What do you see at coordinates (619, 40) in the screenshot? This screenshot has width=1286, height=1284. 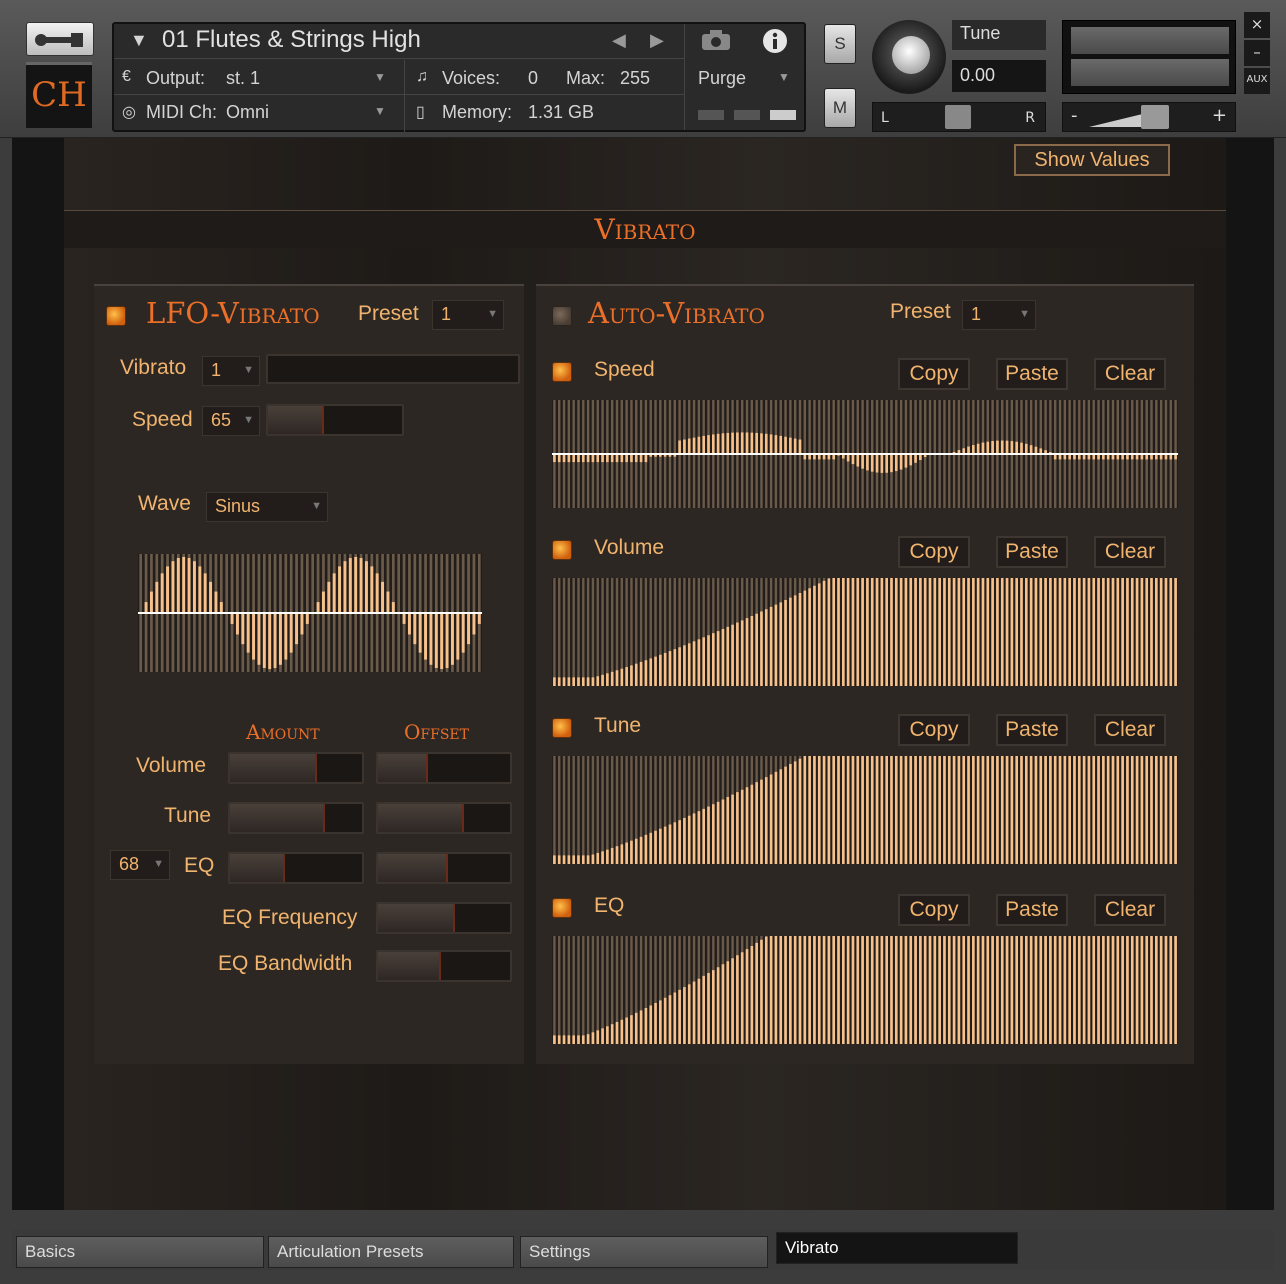 I see `prev-instrument-button: ◀` at bounding box center [619, 40].